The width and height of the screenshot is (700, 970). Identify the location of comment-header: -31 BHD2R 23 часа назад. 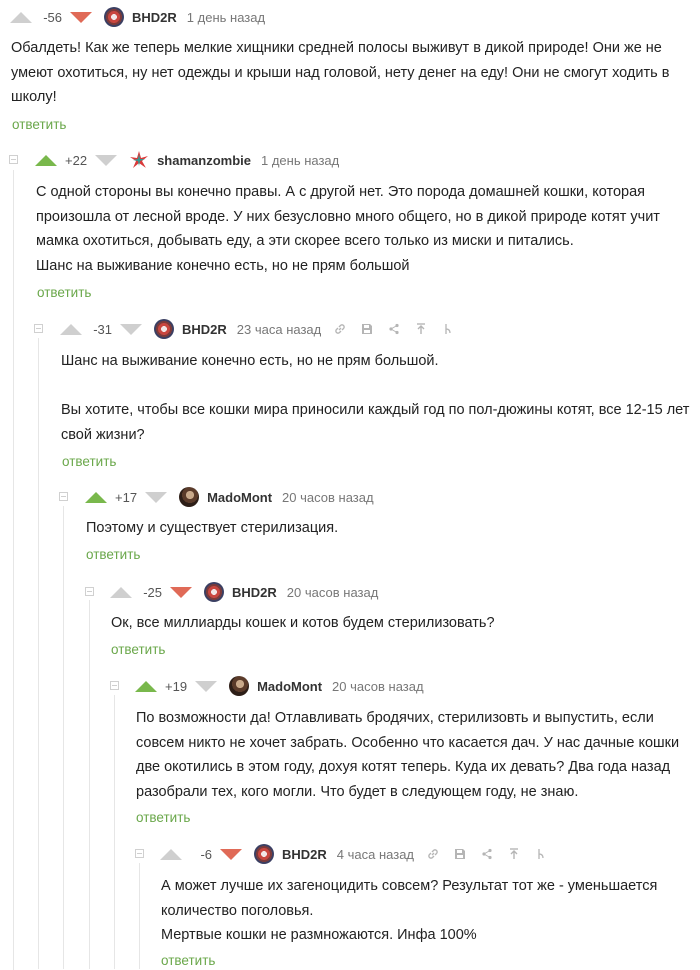
(257, 329).